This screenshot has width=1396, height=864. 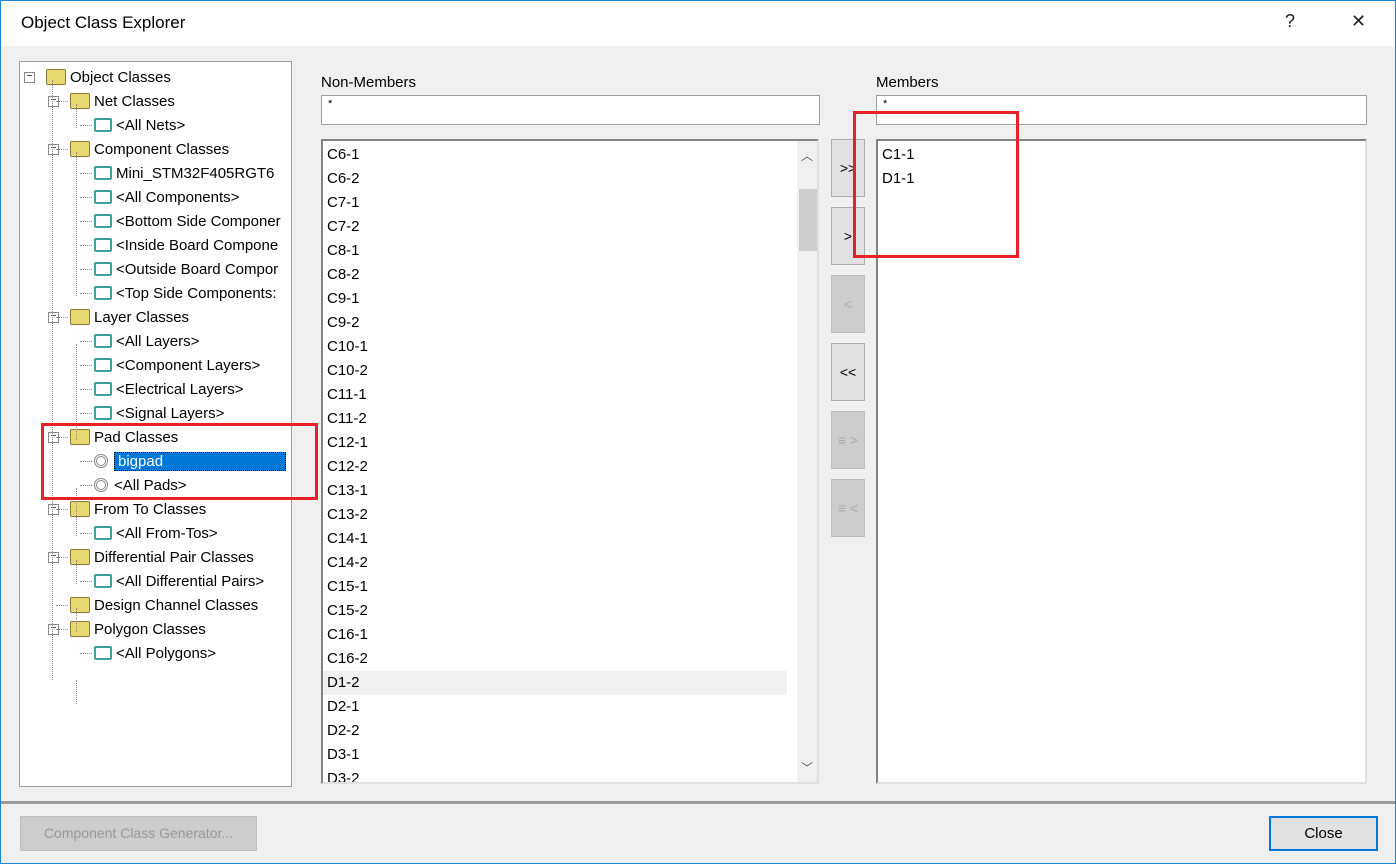 What do you see at coordinates (555, 683) in the screenshot?
I see `list-item: D1-2` at bounding box center [555, 683].